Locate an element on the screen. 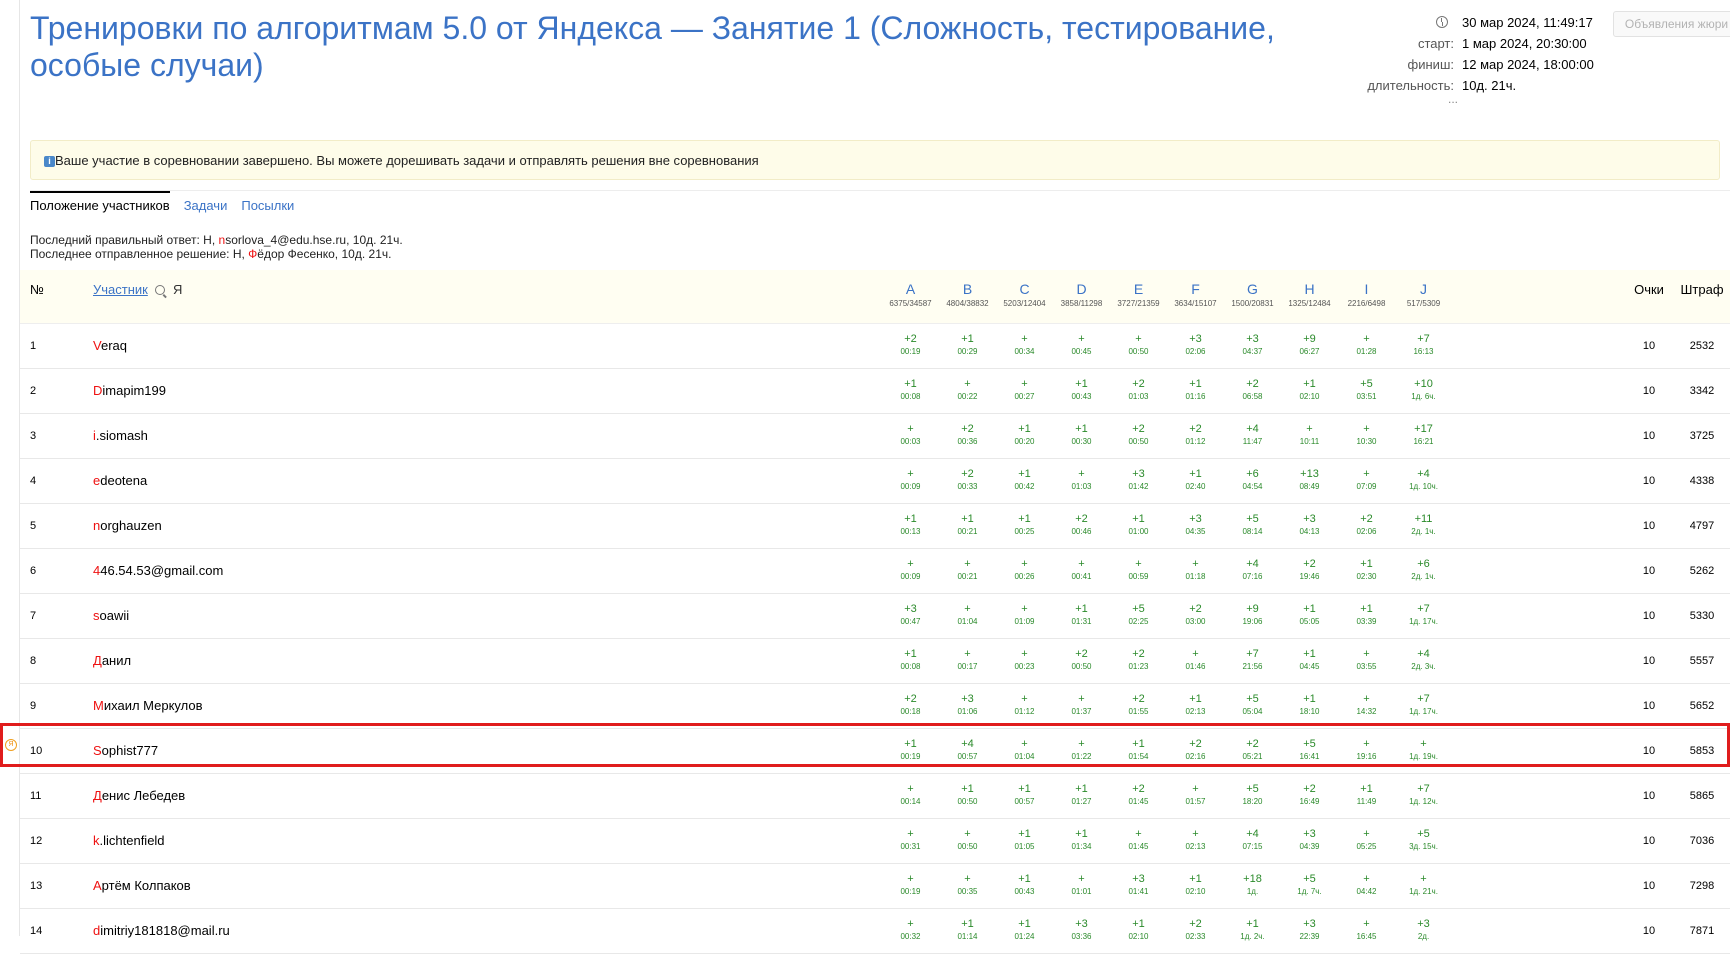 This screenshot has width=1730, height=954. result-cell: +1 00:50 is located at coordinates (967, 795).